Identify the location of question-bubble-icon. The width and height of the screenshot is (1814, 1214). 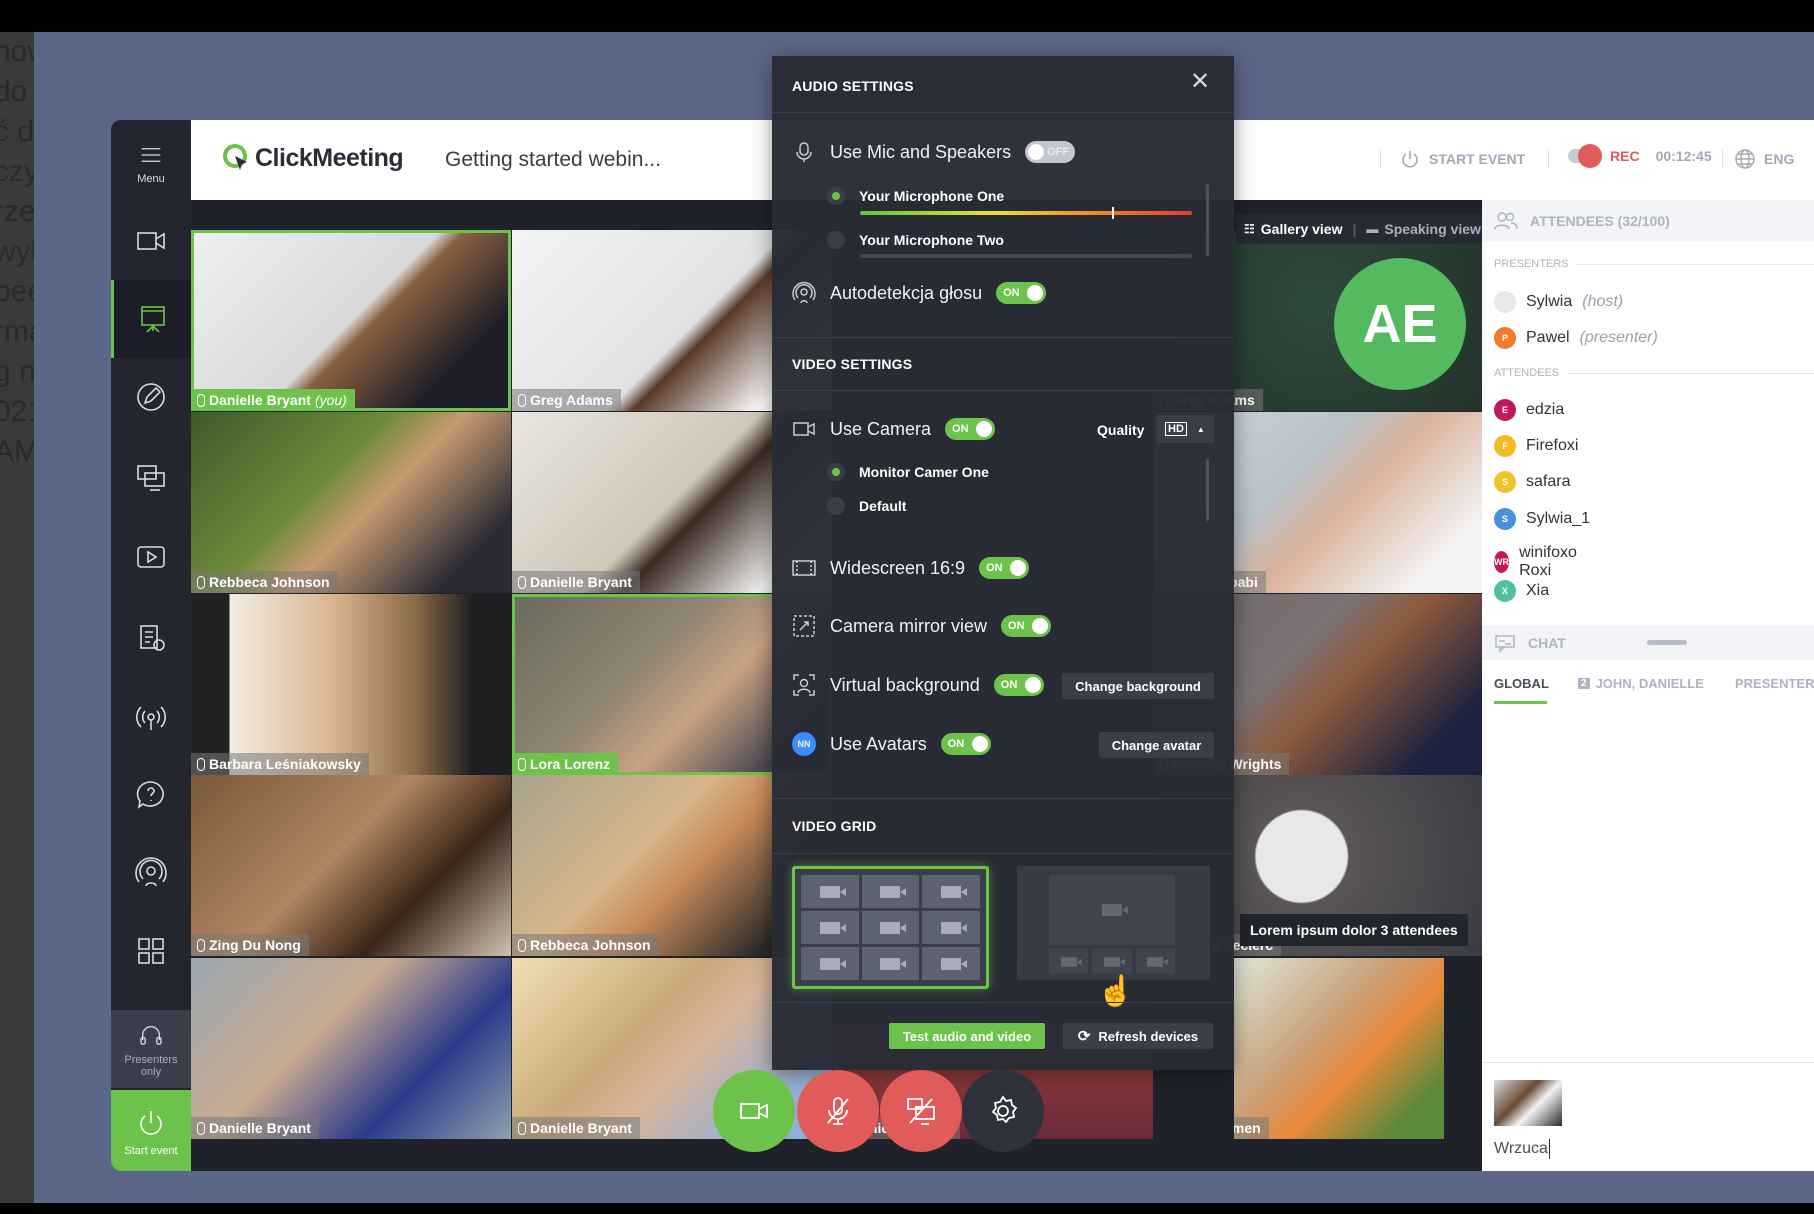
(150, 795).